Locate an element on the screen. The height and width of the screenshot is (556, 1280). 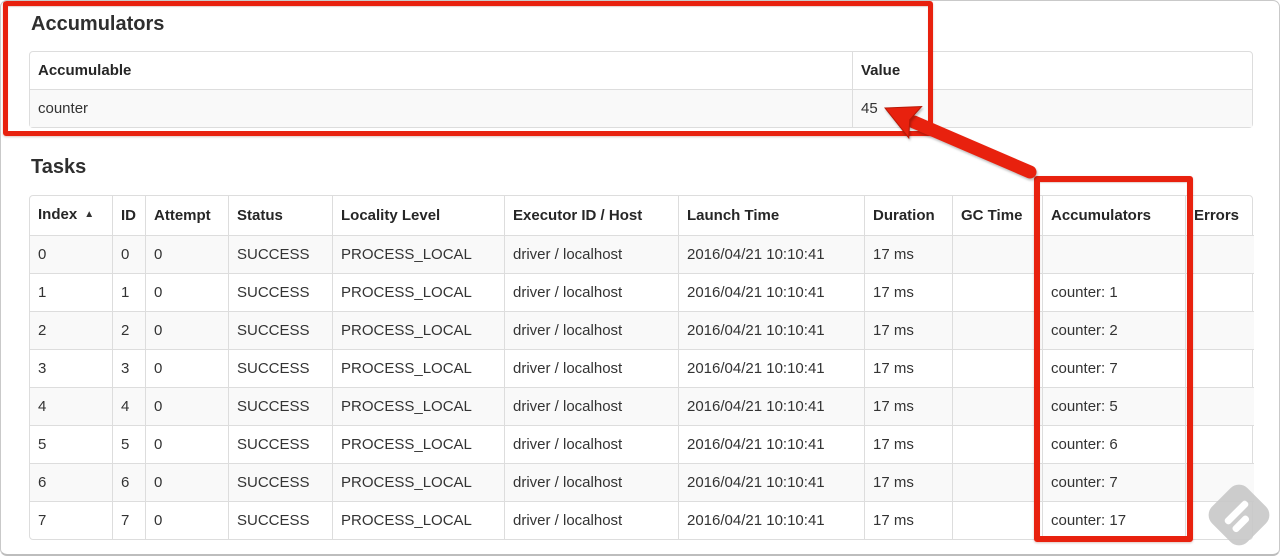
table-row: counter 45 is located at coordinates (641, 108).